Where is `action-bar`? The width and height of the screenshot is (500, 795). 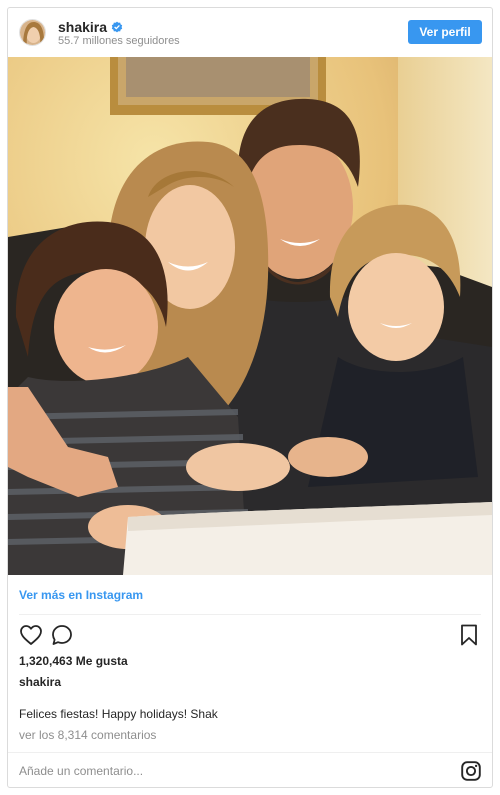 action-bar is located at coordinates (250, 635).